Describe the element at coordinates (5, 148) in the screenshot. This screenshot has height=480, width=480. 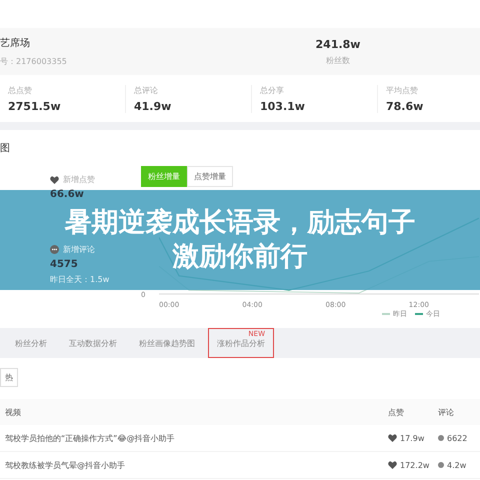
I see `section-title: 图` at that location.